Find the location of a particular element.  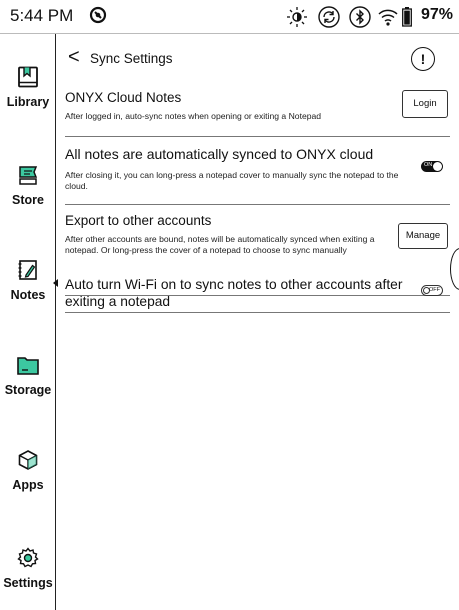

refresh-icon is located at coordinates (329, 19).